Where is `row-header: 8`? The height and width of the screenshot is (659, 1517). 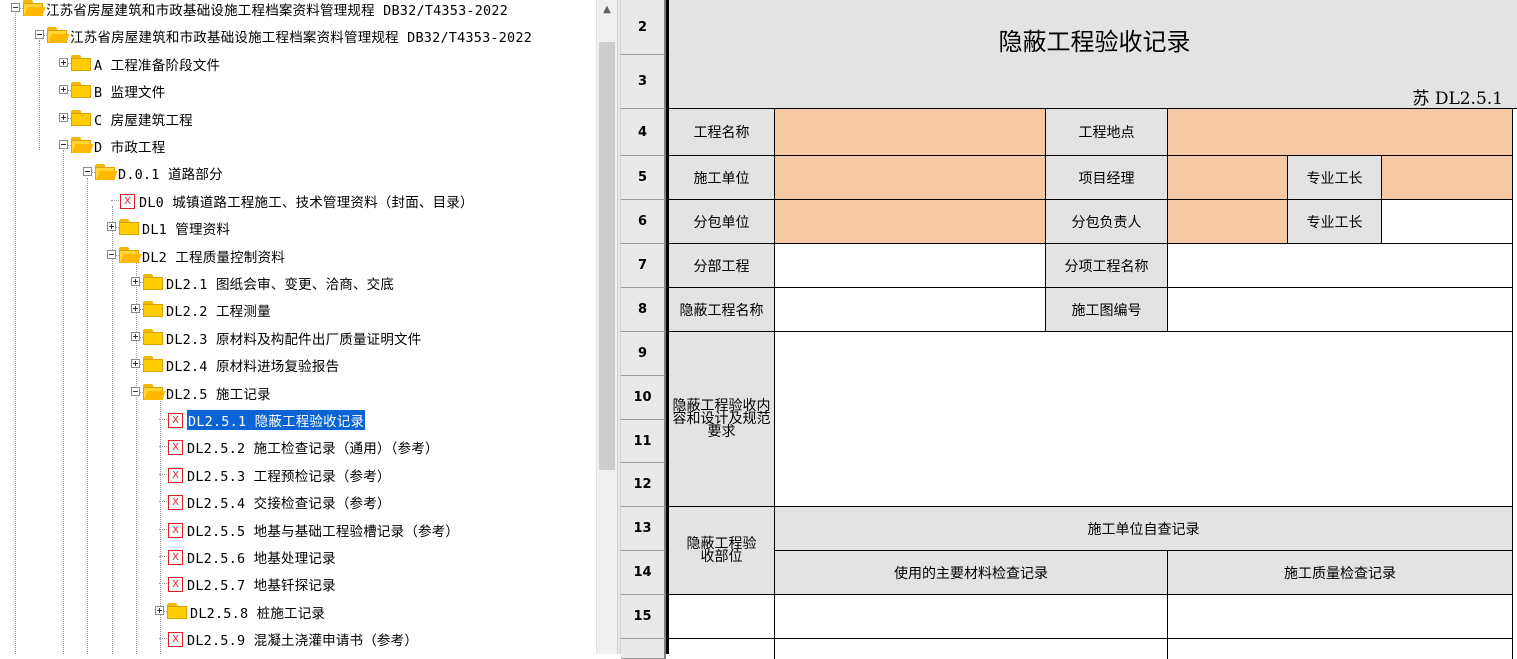
row-header: 8 is located at coordinates (643, 310).